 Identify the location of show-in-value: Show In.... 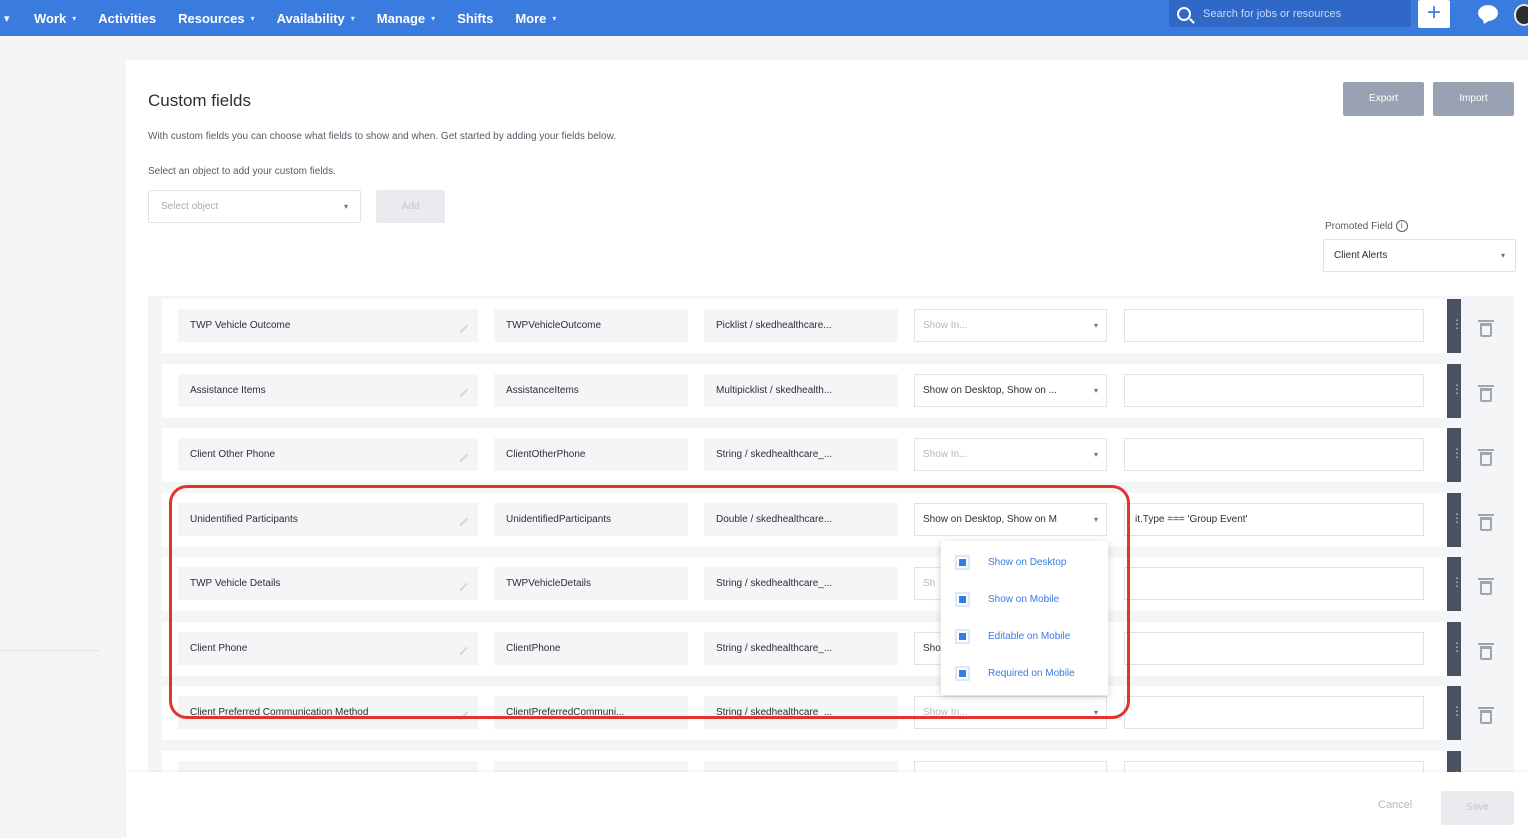
(945, 325).